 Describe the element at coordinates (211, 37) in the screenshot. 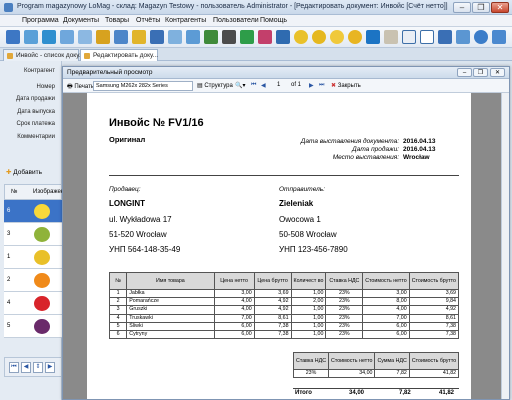

I see `book-icon` at that location.